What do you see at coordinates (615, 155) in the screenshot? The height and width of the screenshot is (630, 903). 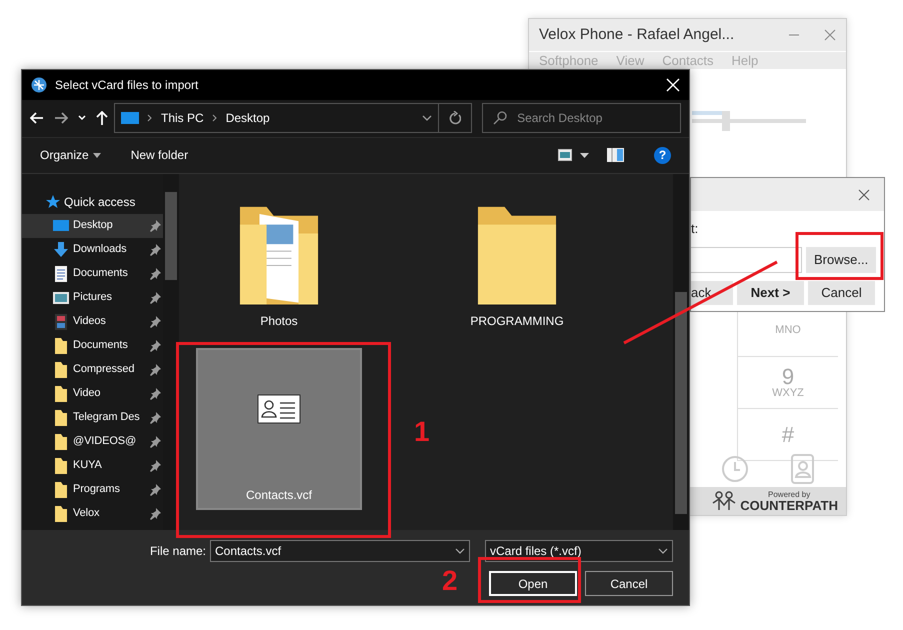 I see `preview-pane-icon` at bounding box center [615, 155].